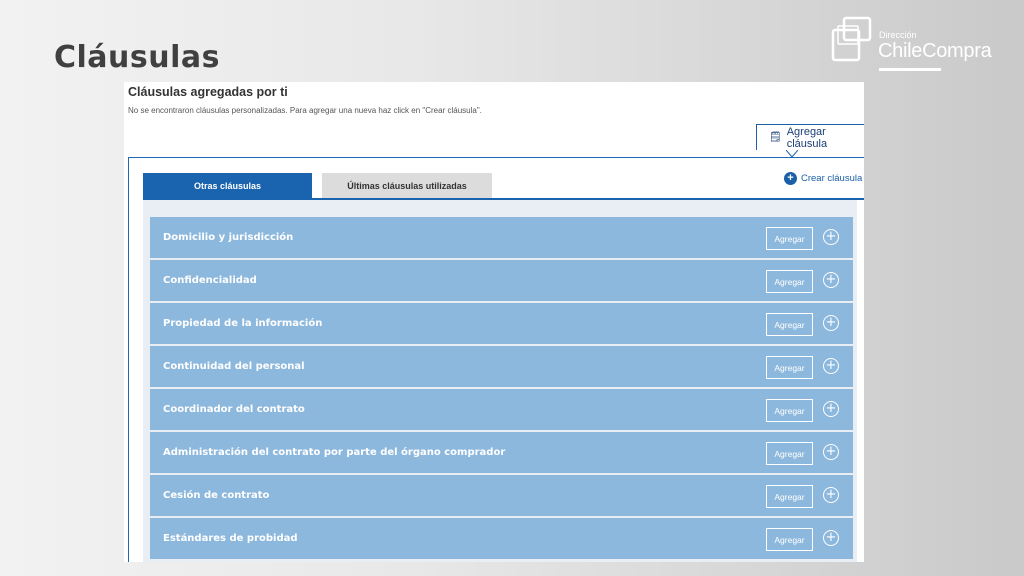  What do you see at coordinates (501, 280) in the screenshot?
I see `clause-row-confidencialidad: Confidencialidad Agregar +` at bounding box center [501, 280].